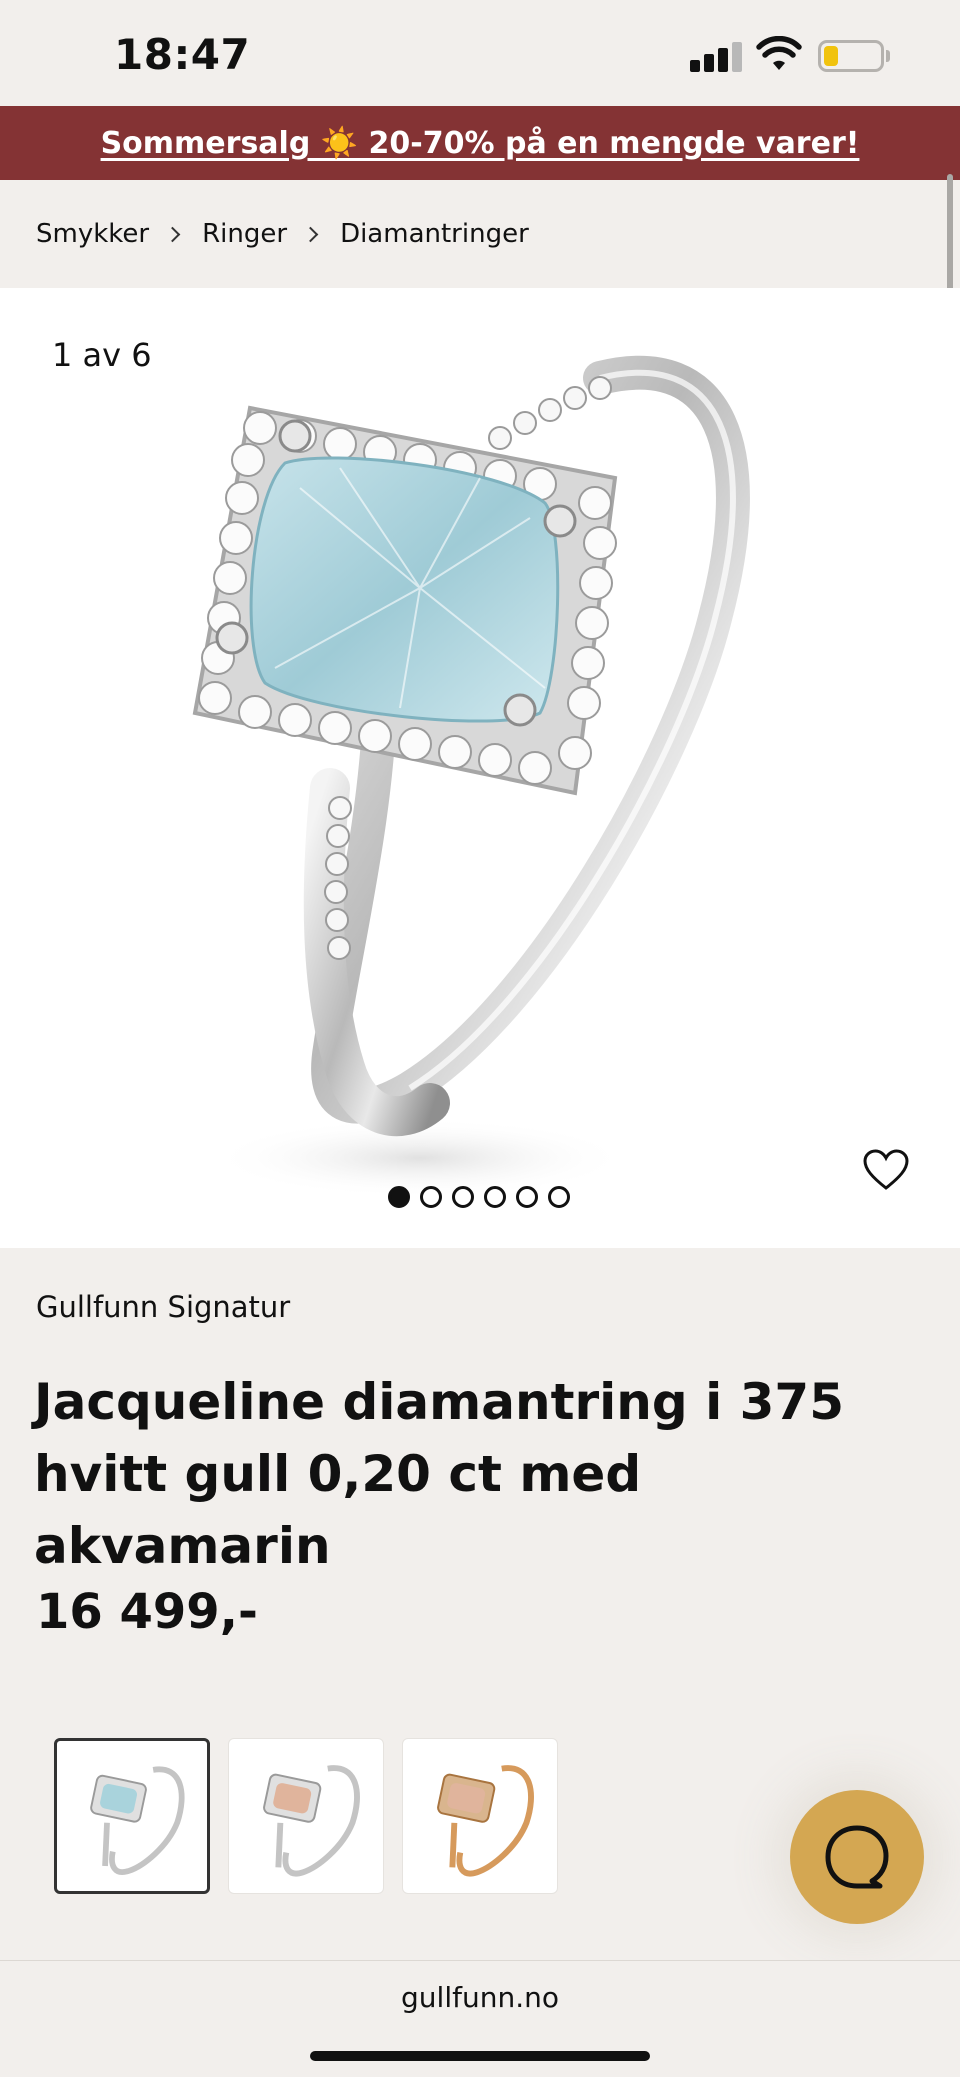 The height and width of the screenshot is (2077, 960). What do you see at coordinates (147, 1612) in the screenshot?
I see `product-price: 16 499,-` at bounding box center [147, 1612].